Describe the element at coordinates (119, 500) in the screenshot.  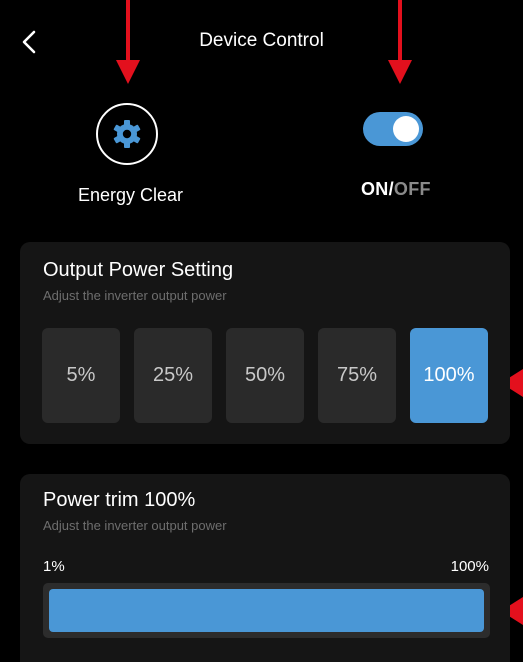
I see `power-trim-title: Power trim 100%` at that location.